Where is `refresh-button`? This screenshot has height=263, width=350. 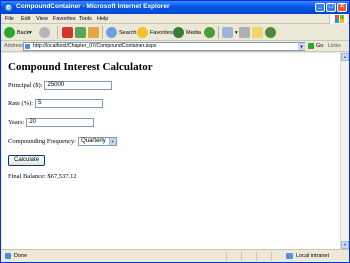 refresh-button is located at coordinates (81, 32).